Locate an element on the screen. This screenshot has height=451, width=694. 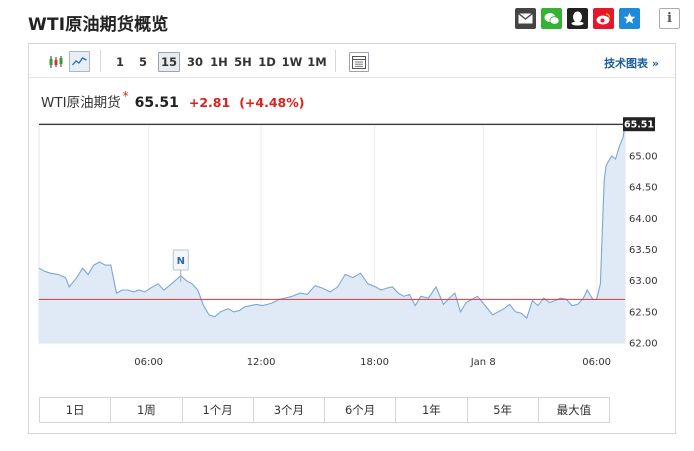
time-range-bar: 1日 1周 1个月 3个月 6个月 1年 5年 最大值 is located at coordinates (324, 410).